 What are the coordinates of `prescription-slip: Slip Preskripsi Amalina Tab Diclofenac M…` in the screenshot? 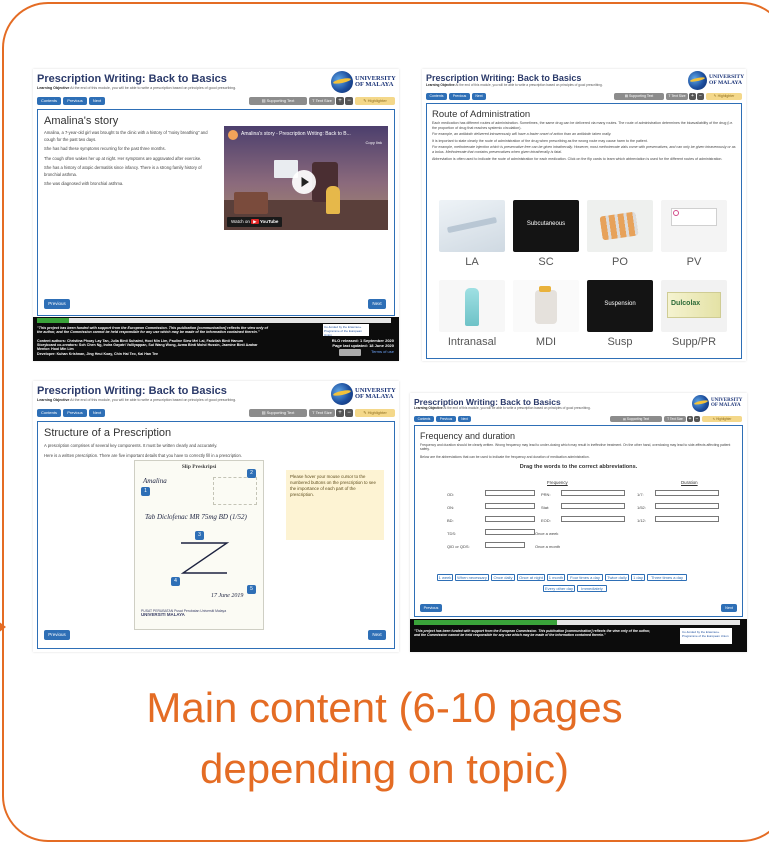 It's located at (199, 545).